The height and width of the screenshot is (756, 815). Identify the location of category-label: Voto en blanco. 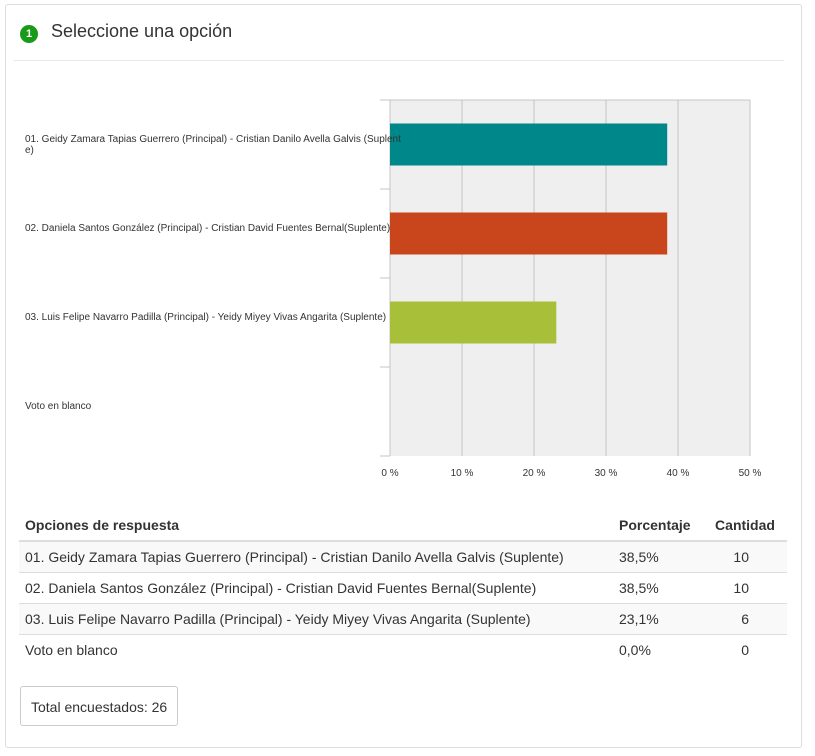
(58, 406).